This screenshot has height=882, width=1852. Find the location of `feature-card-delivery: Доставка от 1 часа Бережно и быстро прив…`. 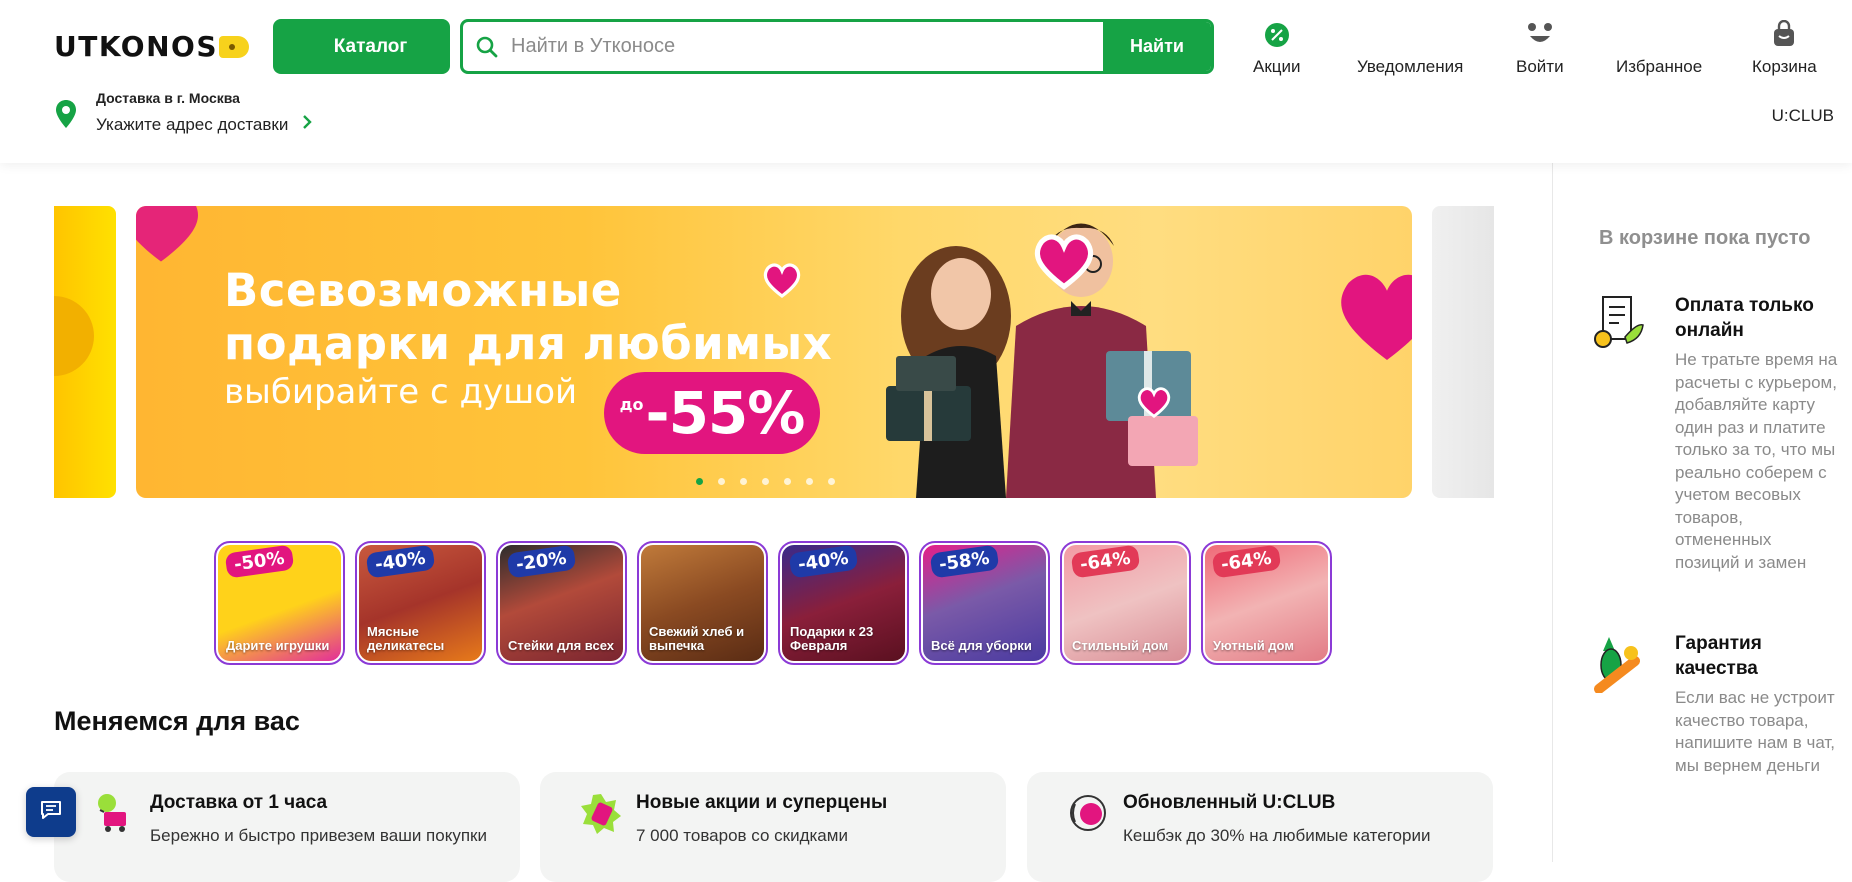

feature-card-delivery: Доставка от 1 часа Бережно и быстро прив… is located at coordinates (287, 827).